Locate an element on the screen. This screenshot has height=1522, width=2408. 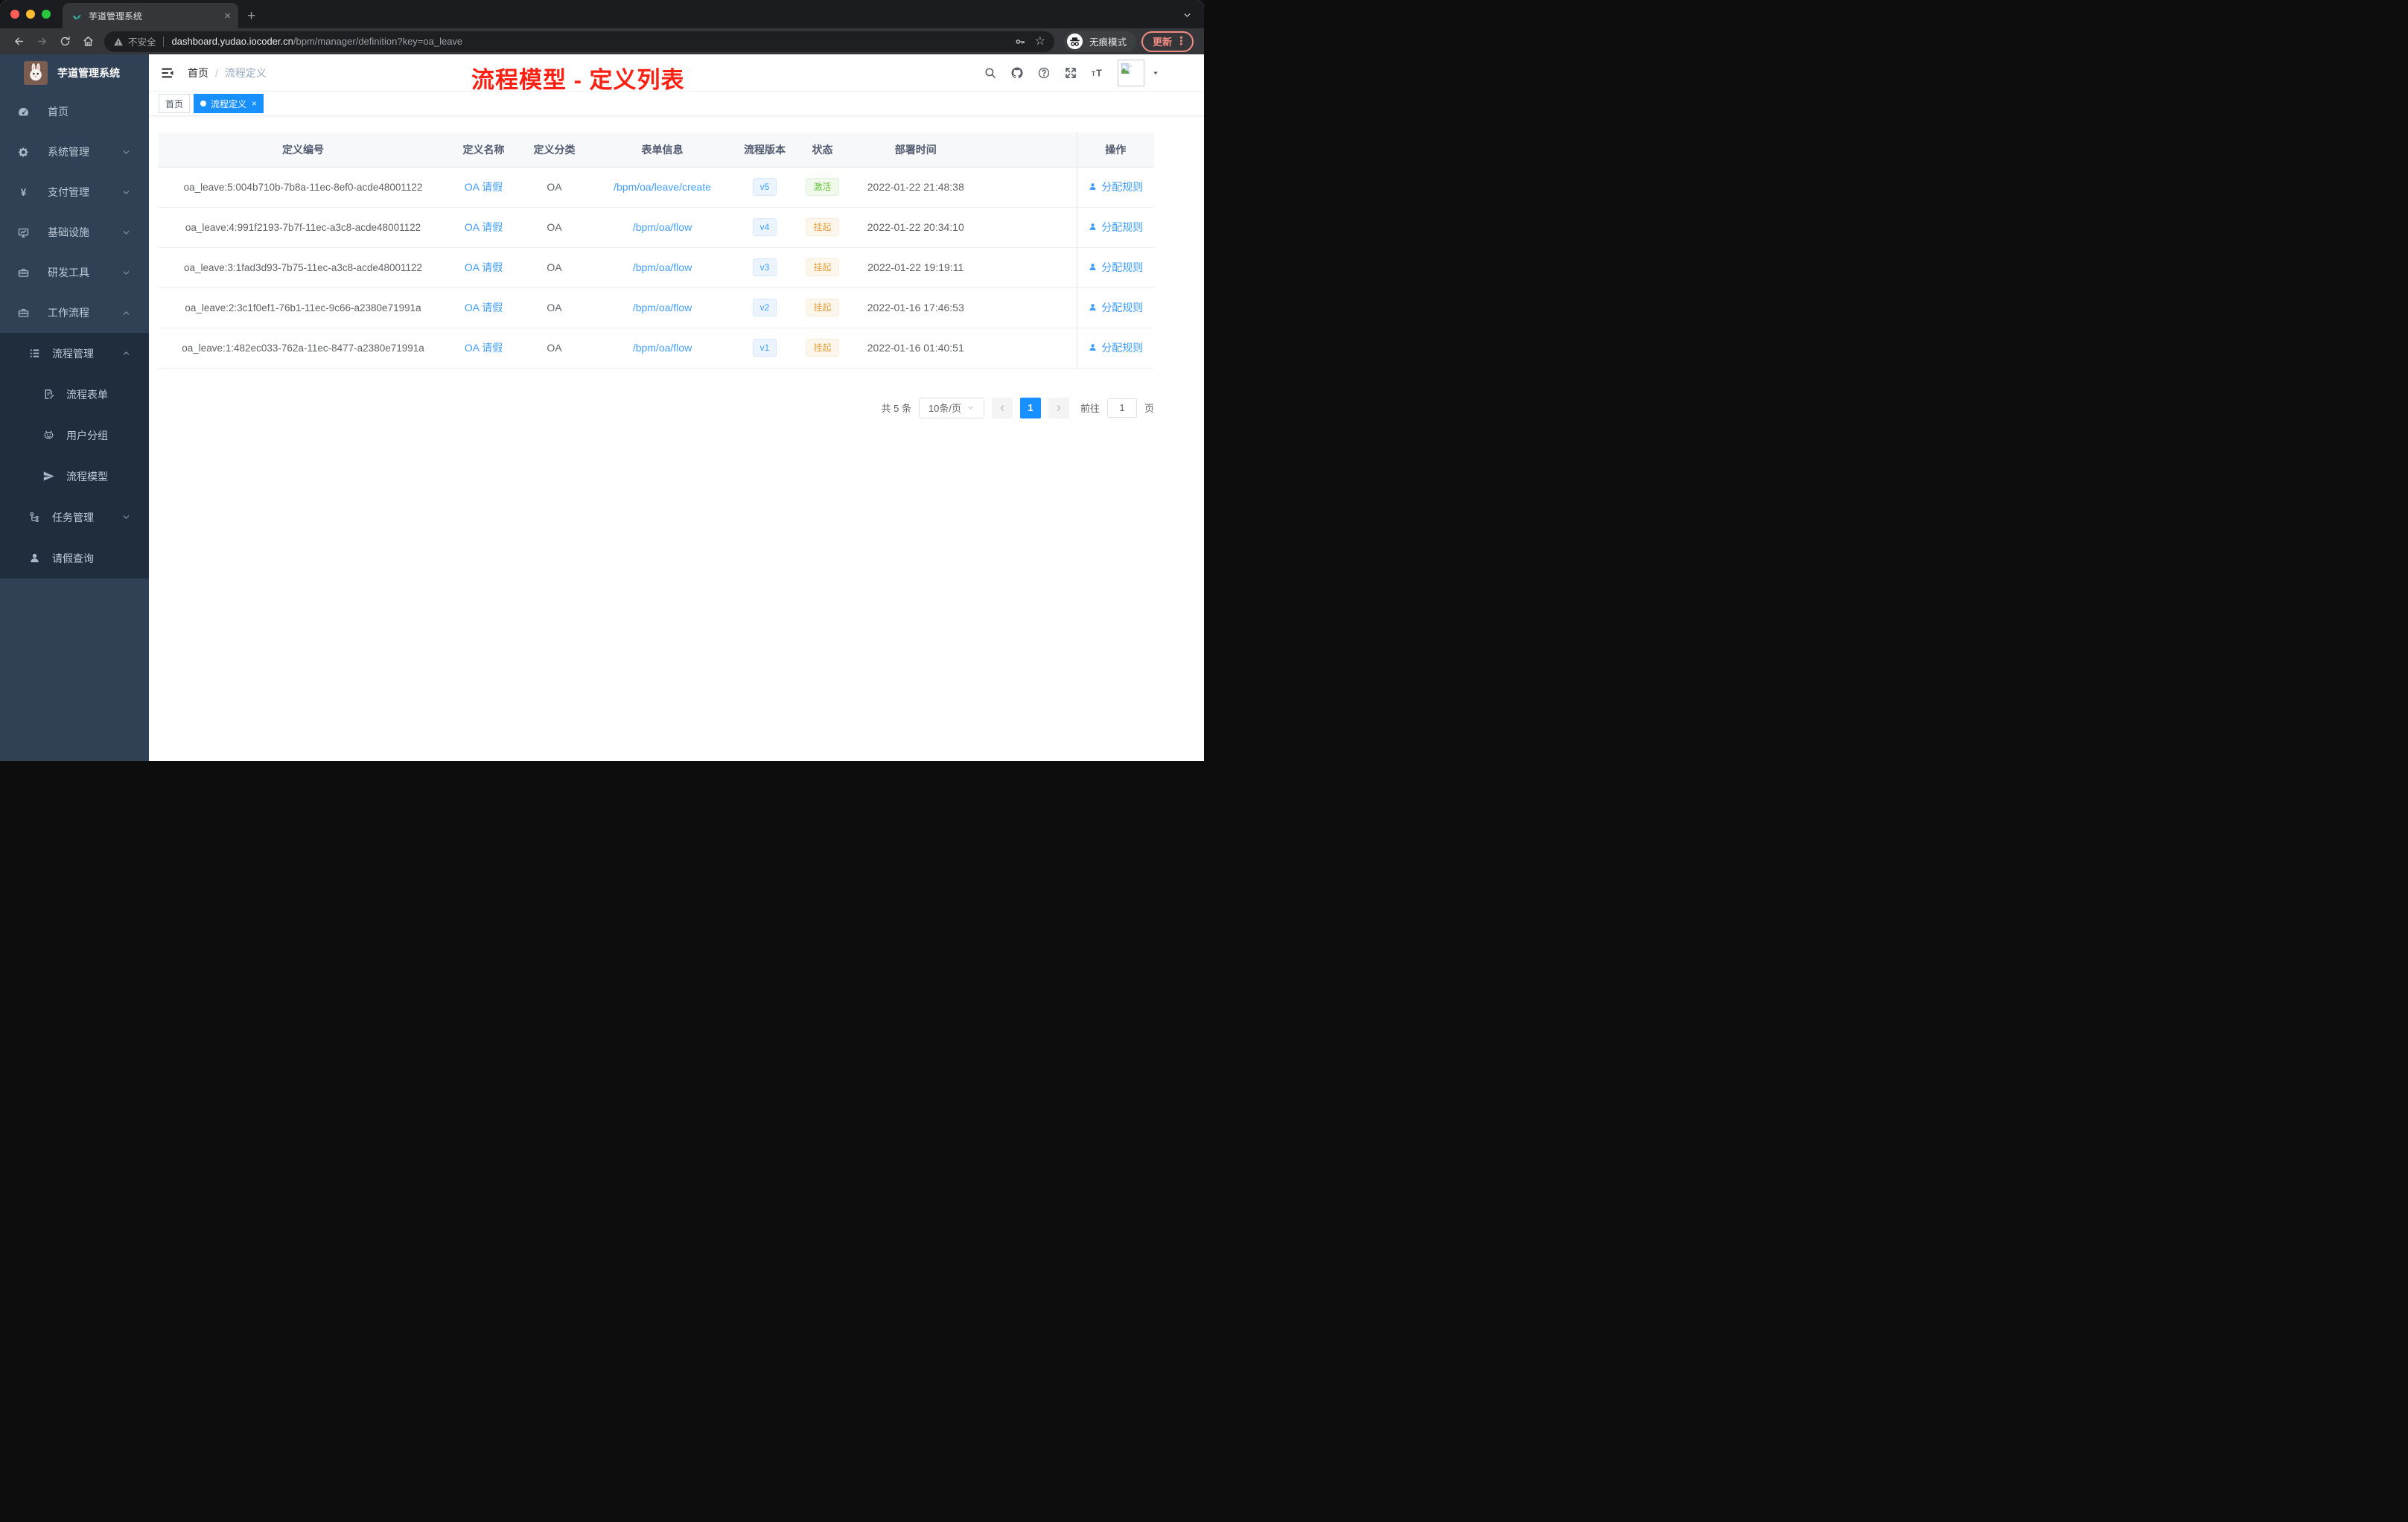
table-header: 表单信息 is located at coordinates (662, 150).